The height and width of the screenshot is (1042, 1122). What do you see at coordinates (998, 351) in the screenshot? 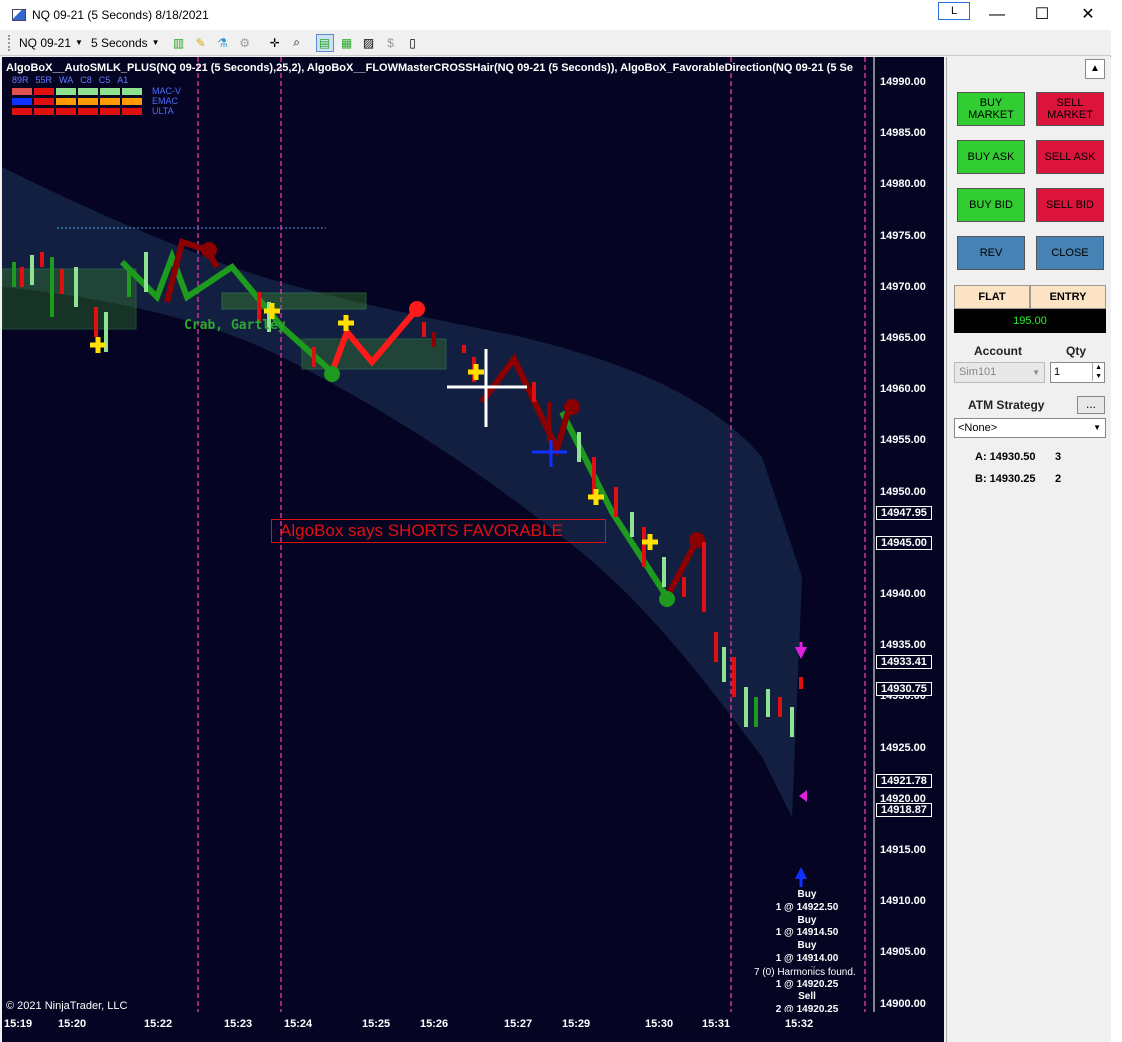
I see `account-label: Account` at bounding box center [998, 351].